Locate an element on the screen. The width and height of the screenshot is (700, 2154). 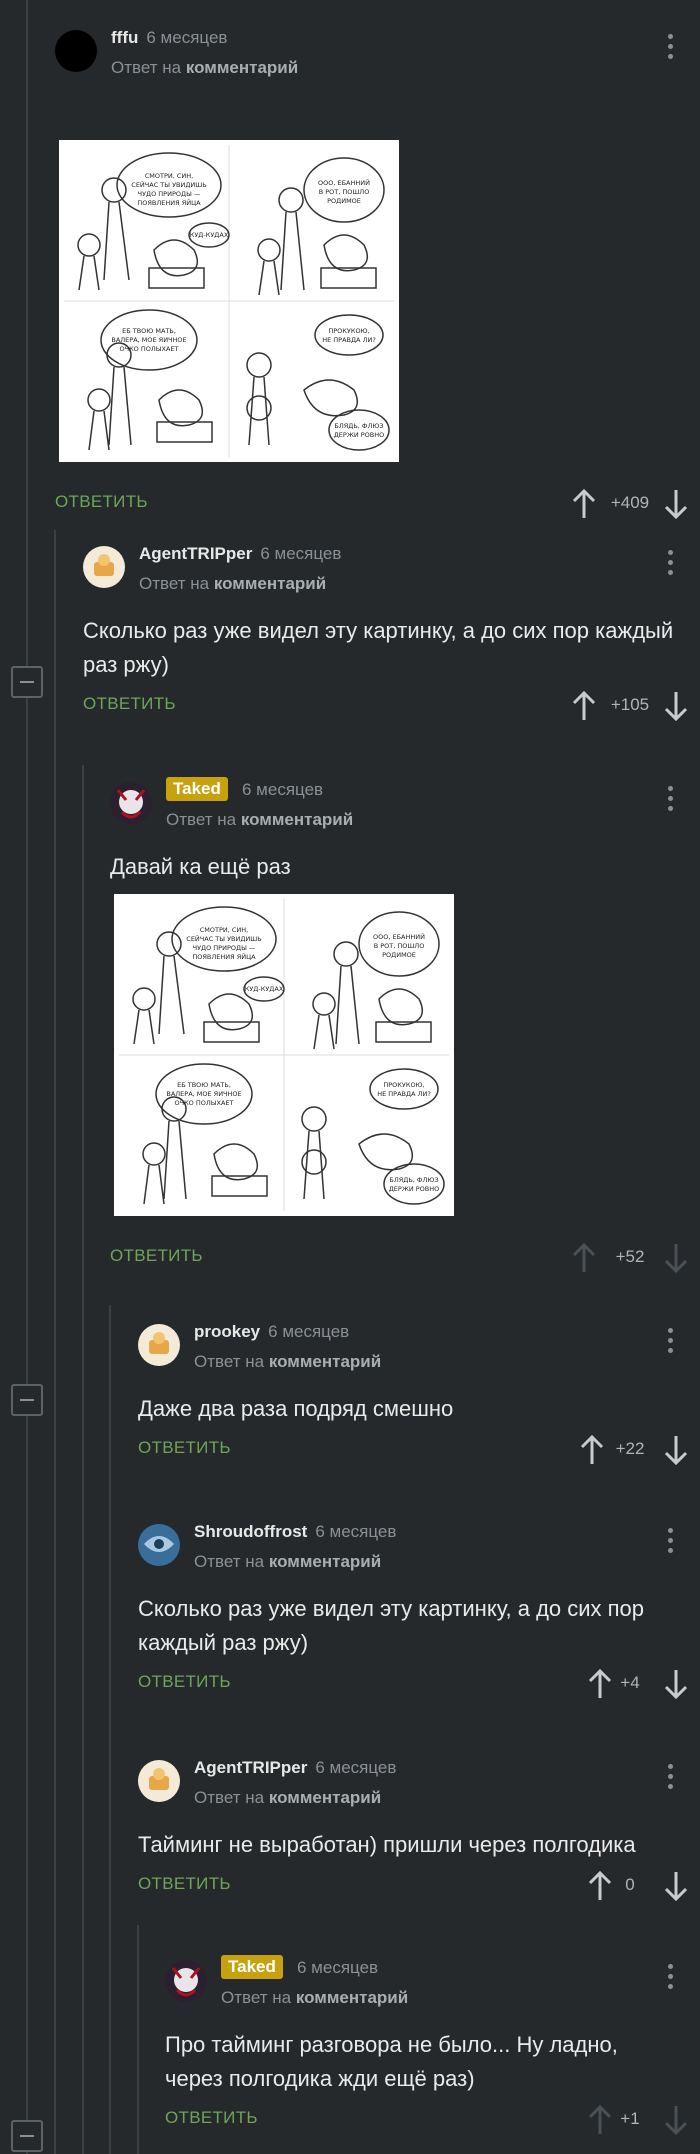
rating-score: +1 is located at coordinates (630, 2118).